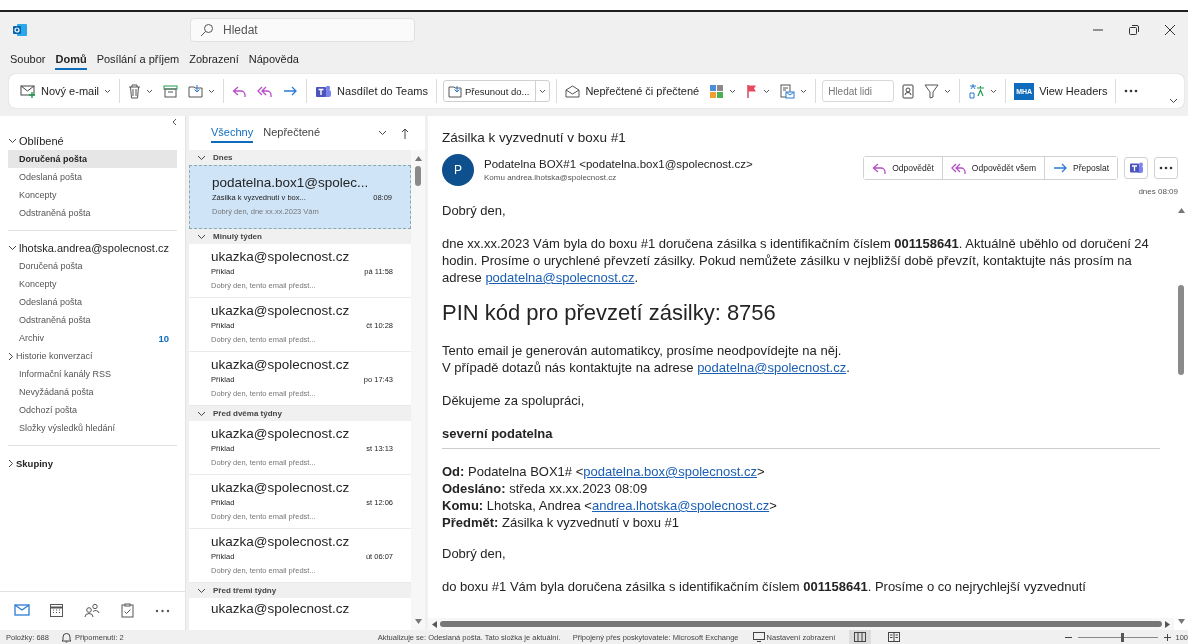 The height and width of the screenshot is (644, 1188). I want to click on close-icon, so click(1170, 30).